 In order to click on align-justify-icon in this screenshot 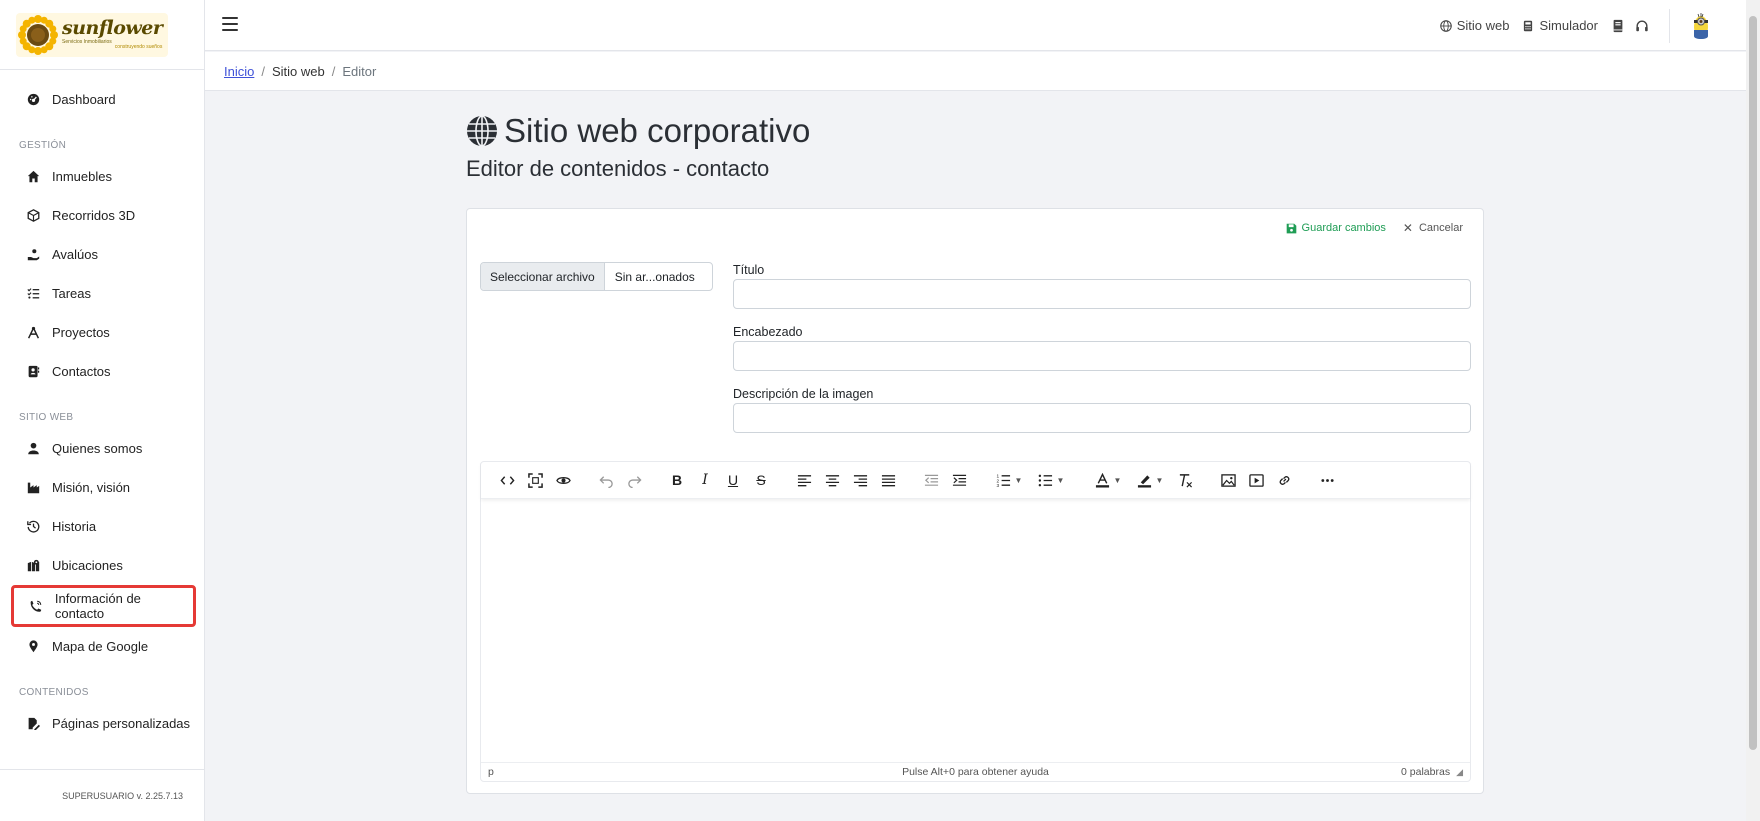, I will do `click(888, 480)`.